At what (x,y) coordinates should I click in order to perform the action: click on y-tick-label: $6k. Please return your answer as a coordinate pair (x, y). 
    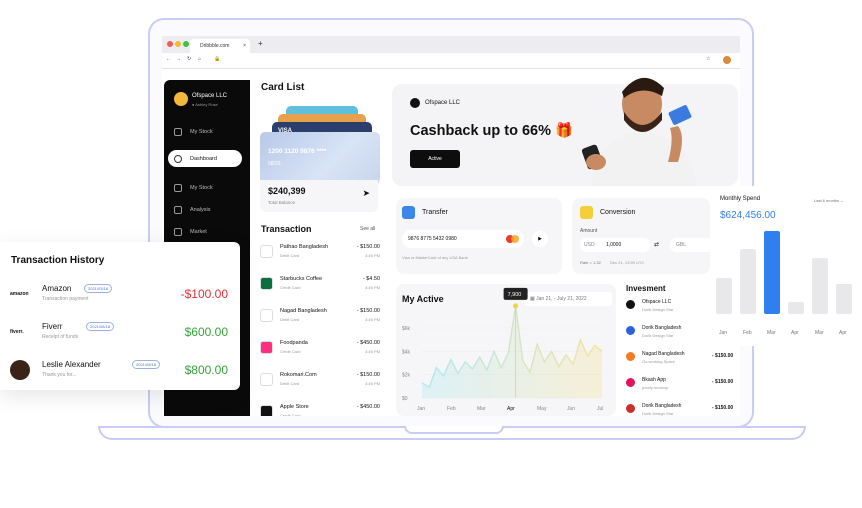
    Looking at the image, I should click on (406, 329).